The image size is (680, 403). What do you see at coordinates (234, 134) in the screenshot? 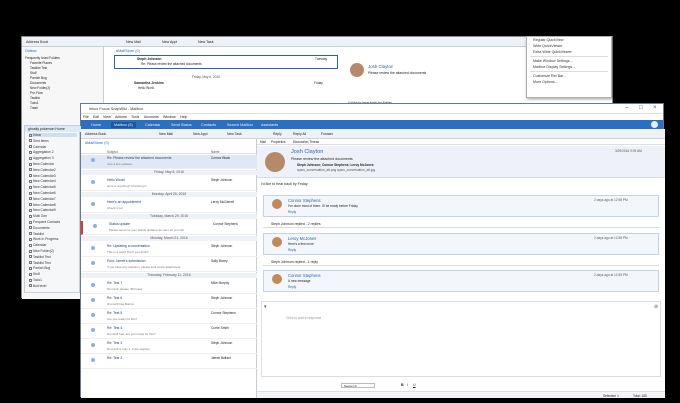
I see `toolbar-new-task: New Task` at bounding box center [234, 134].